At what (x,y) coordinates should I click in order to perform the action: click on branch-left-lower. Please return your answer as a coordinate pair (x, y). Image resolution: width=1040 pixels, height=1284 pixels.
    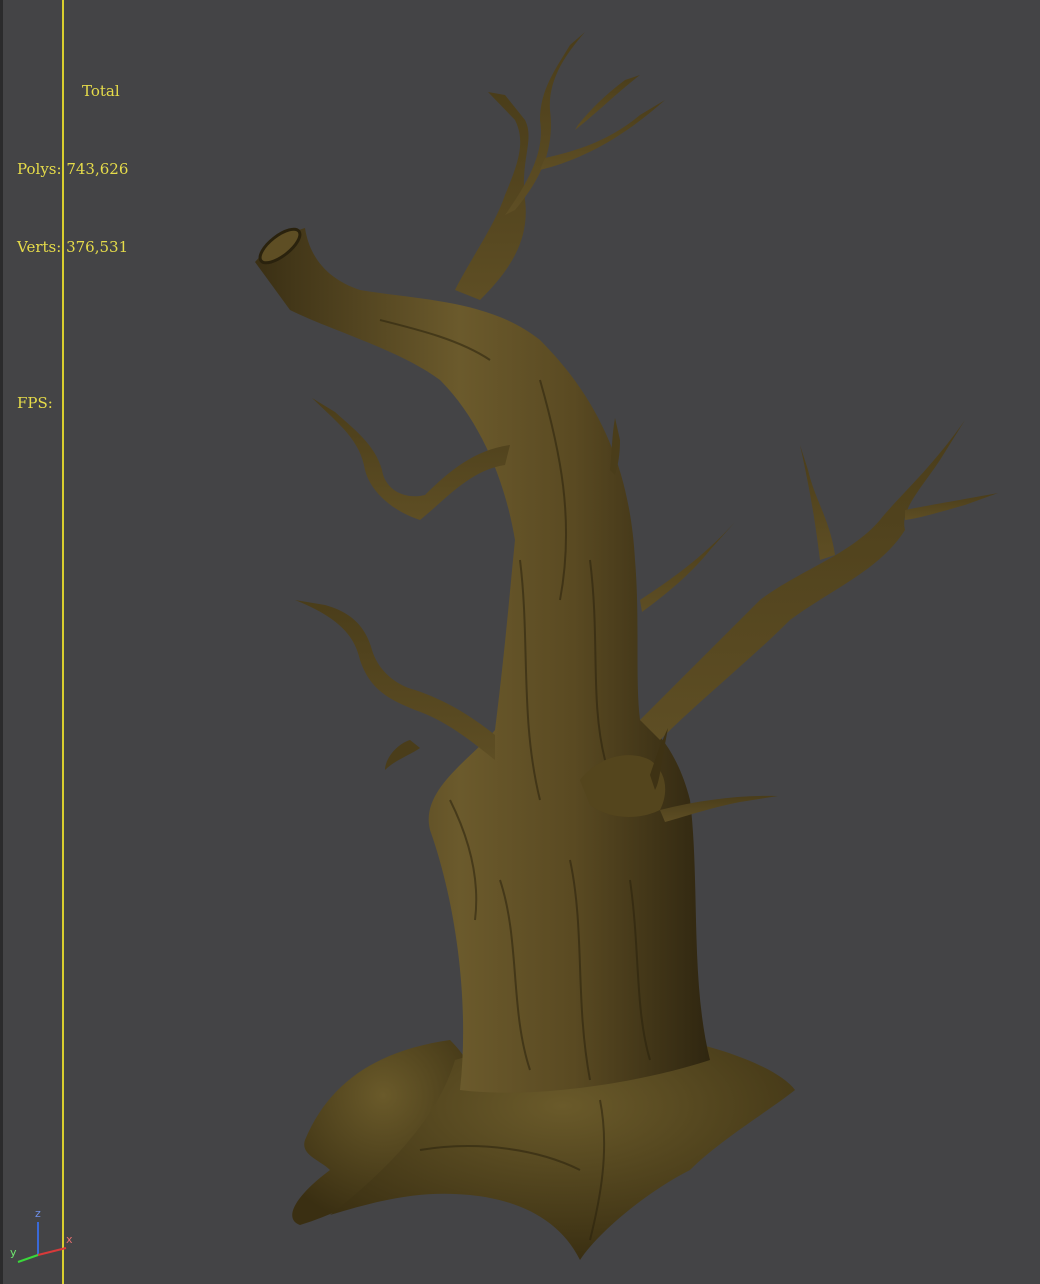
    Looking at the image, I should click on (395, 680).